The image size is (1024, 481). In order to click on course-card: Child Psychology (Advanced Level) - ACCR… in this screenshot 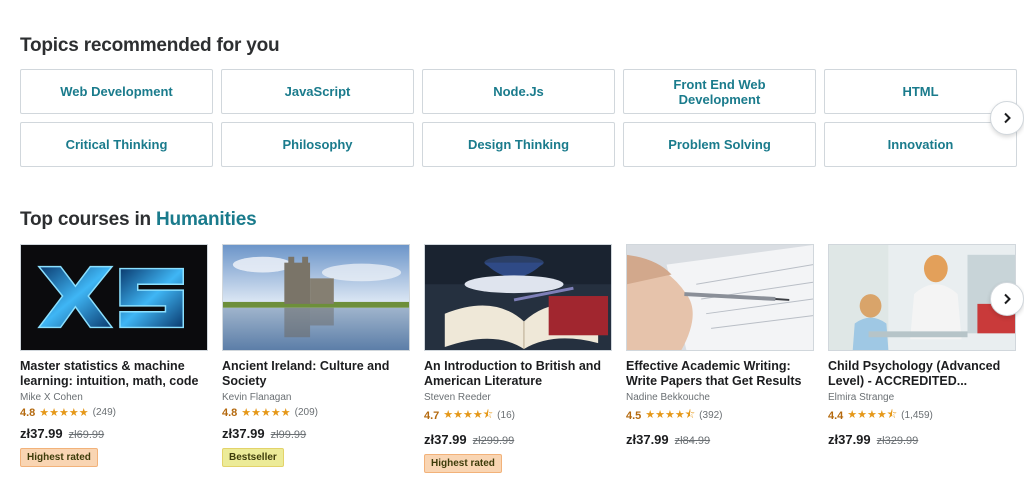, I will do `click(922, 345)`.